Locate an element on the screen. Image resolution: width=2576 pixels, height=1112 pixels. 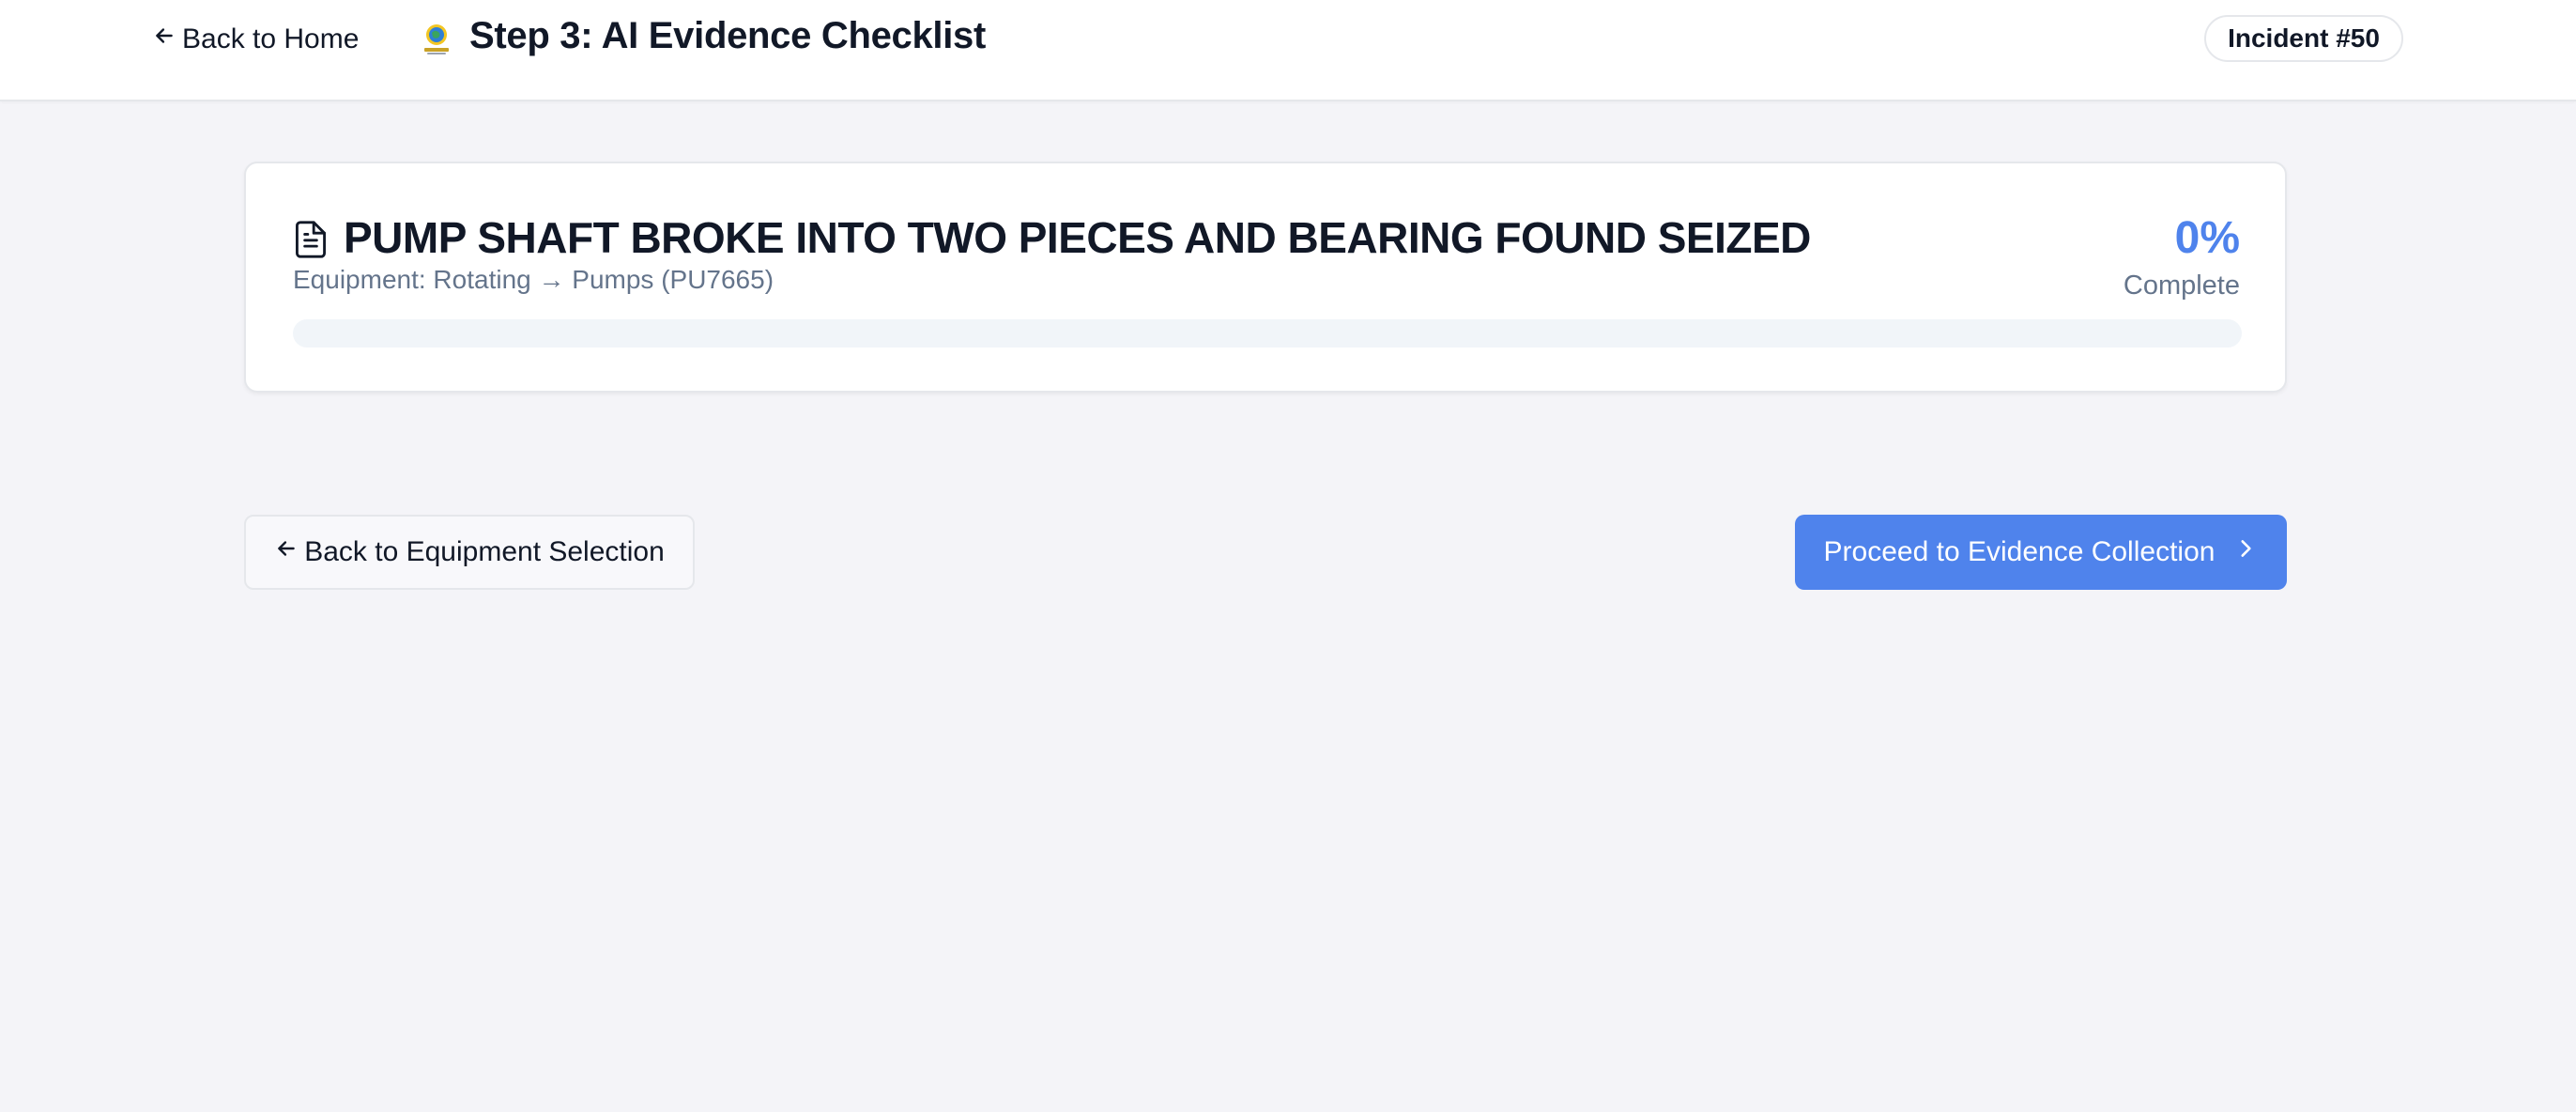
proceed-label: Proceed to Evidence Collection is located at coordinates (2020, 551).